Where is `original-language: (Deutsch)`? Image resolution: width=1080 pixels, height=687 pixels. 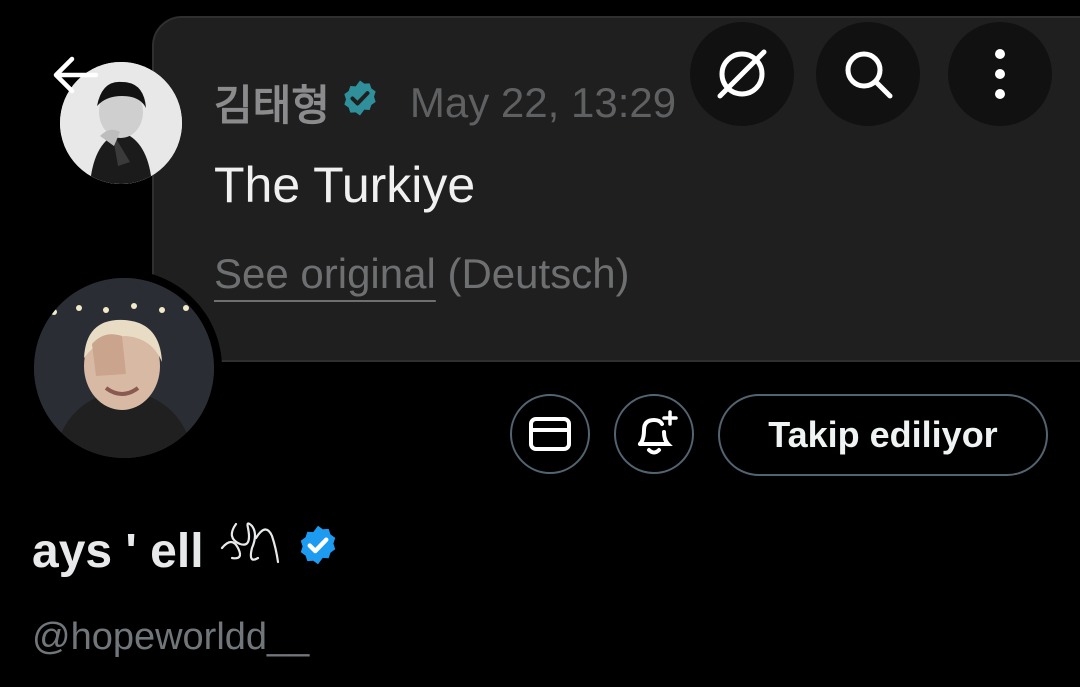 original-language: (Deutsch) is located at coordinates (538, 273).